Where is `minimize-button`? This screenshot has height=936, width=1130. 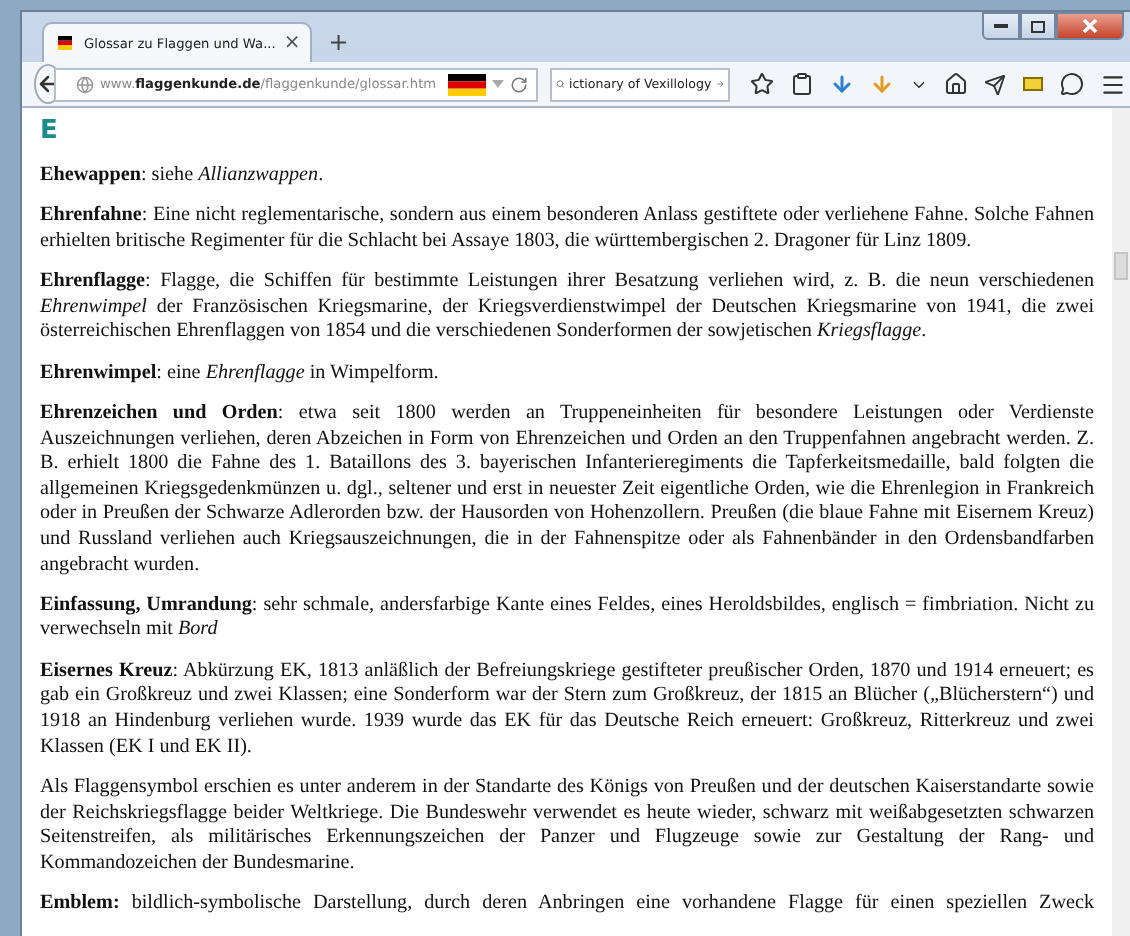 minimize-button is located at coordinates (1001, 26).